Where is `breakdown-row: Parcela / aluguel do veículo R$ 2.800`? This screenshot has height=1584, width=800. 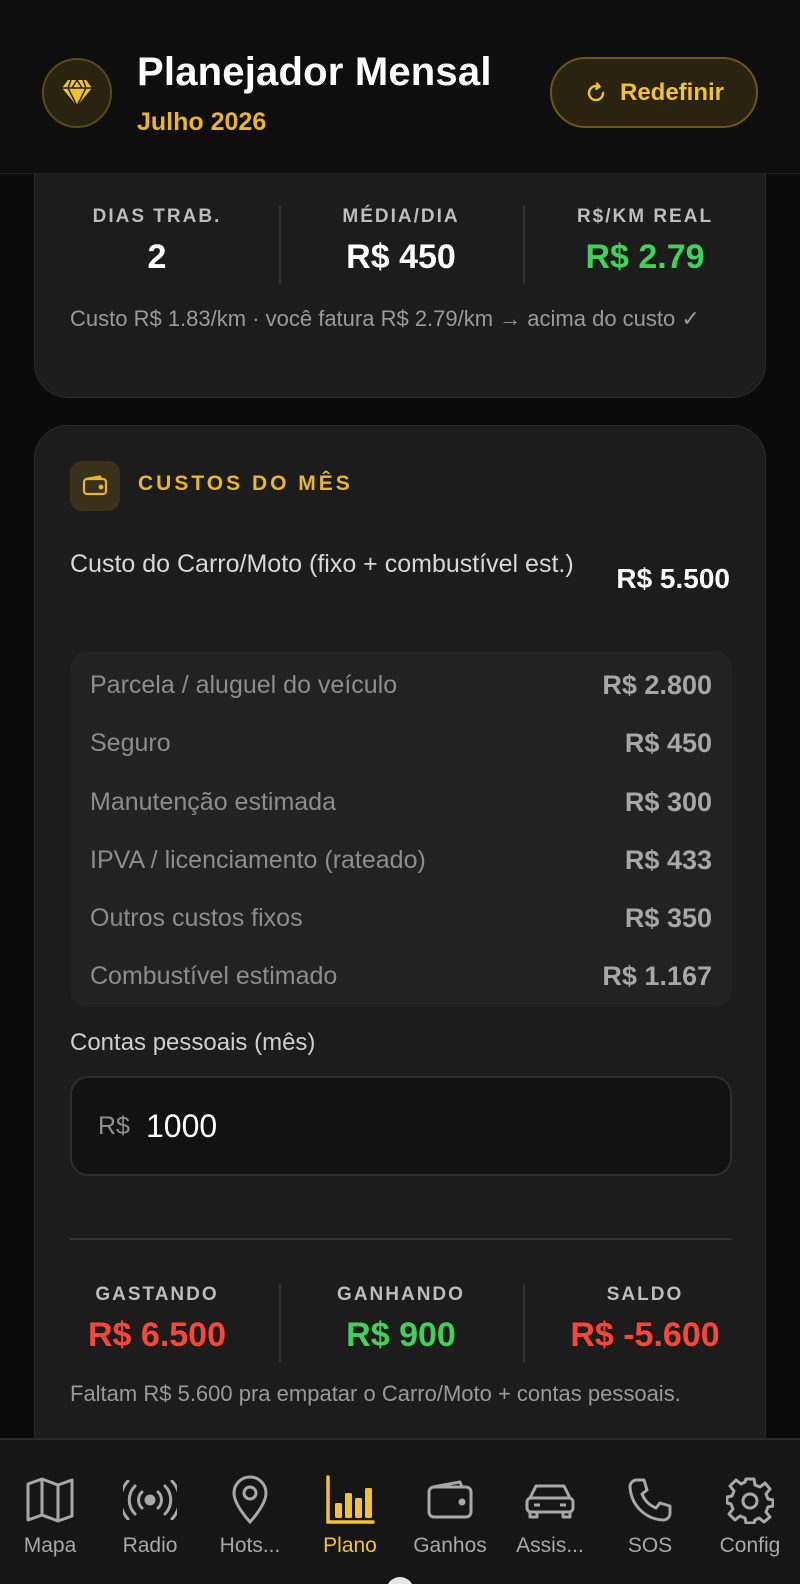 breakdown-row: Parcela / aluguel do veículo R$ 2.800 is located at coordinates (401, 685).